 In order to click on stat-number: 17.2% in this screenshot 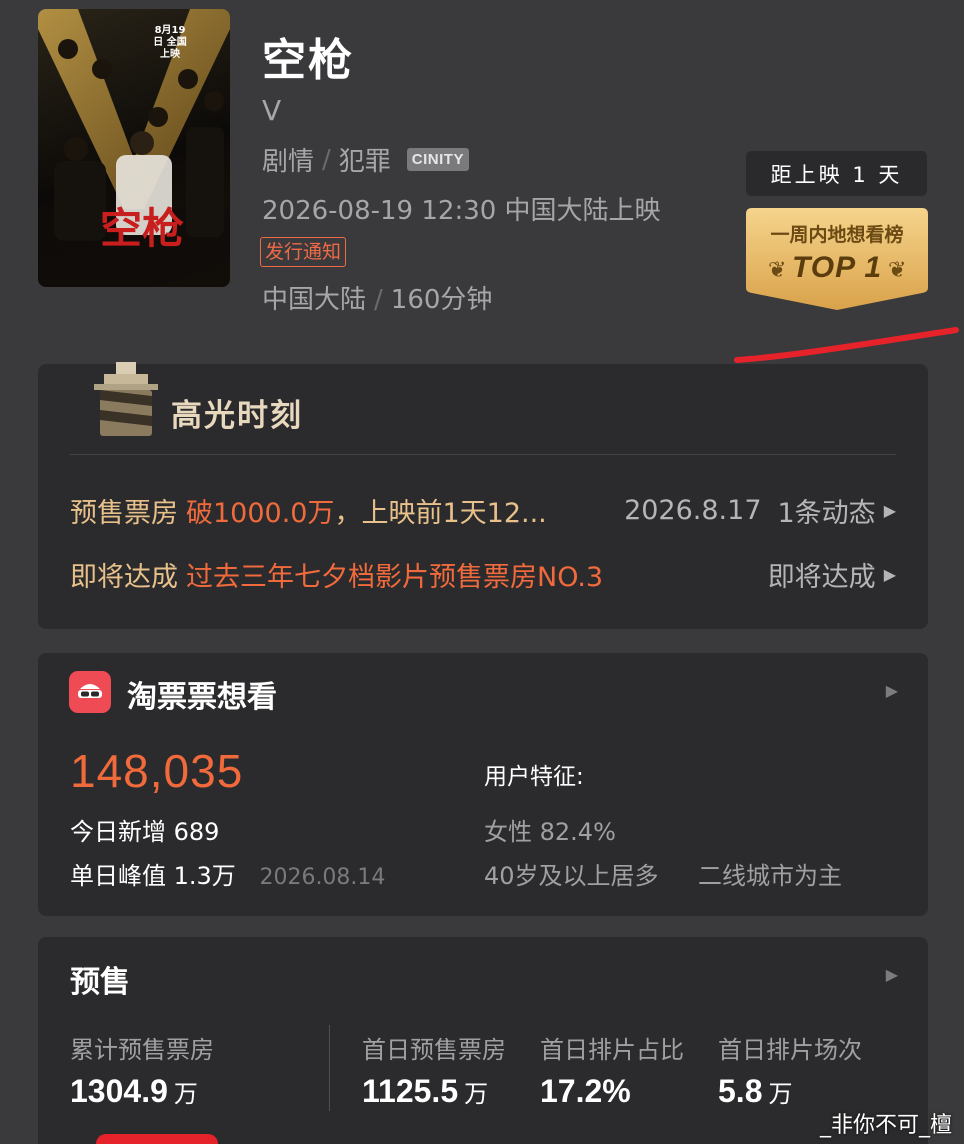, I will do `click(585, 1091)`.